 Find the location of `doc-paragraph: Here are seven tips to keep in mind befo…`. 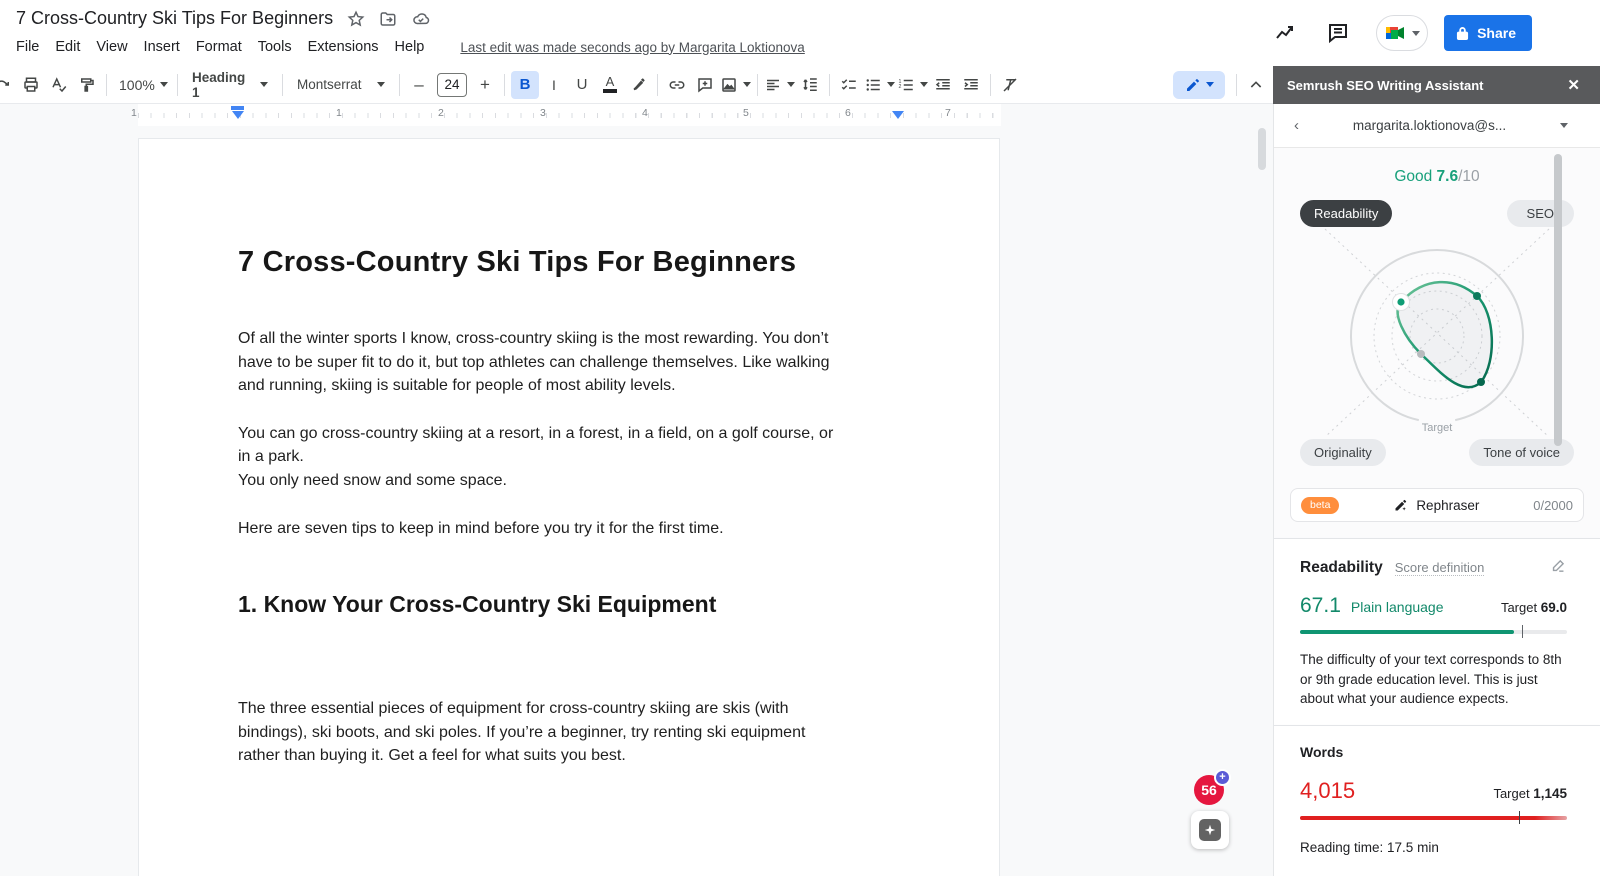

doc-paragraph: Here are seven tips to keep in mind befo… is located at coordinates (543, 529).